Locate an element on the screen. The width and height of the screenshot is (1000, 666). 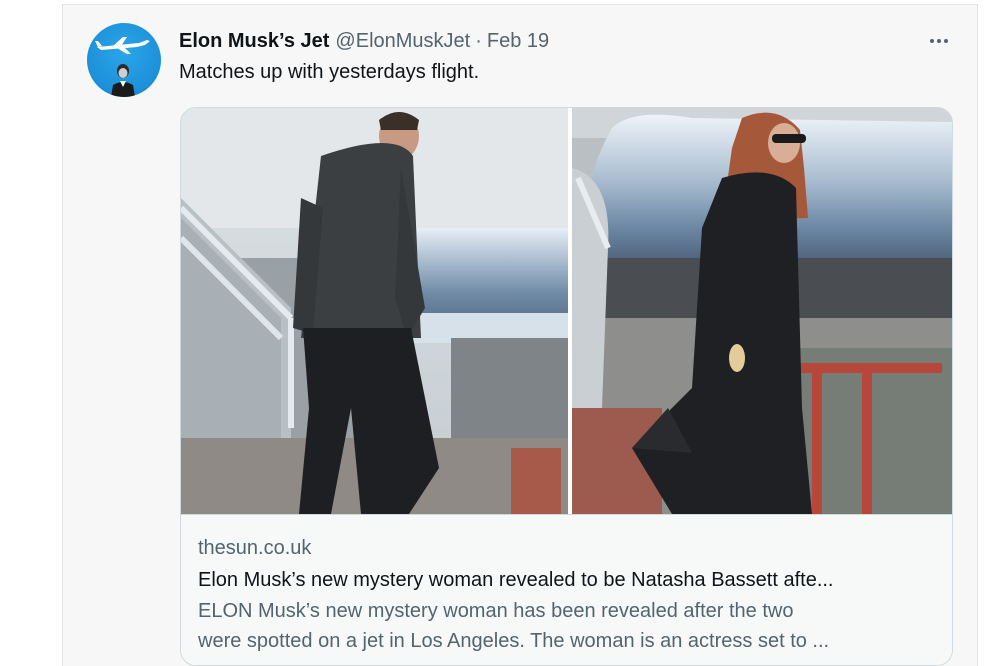
user-handle: @ElonMuskJet is located at coordinates (402, 41).